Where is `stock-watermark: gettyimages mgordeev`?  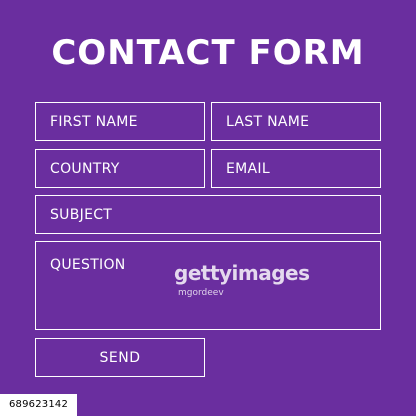 stock-watermark: gettyimages mgordeev is located at coordinates (242, 281).